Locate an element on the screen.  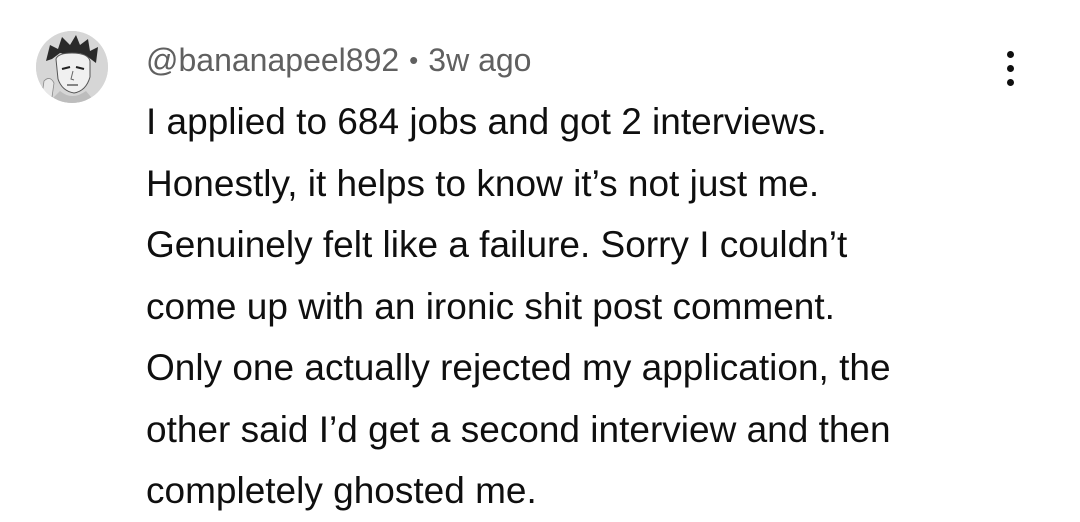
comment-line: completely ghosted me. is located at coordinates (341, 490).